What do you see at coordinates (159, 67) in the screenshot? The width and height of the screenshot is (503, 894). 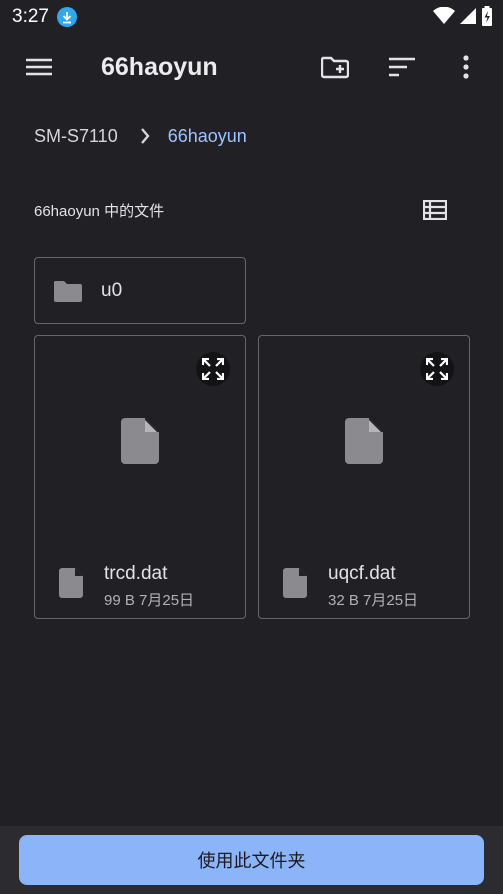 I see `page-title: 66haoyun` at bounding box center [159, 67].